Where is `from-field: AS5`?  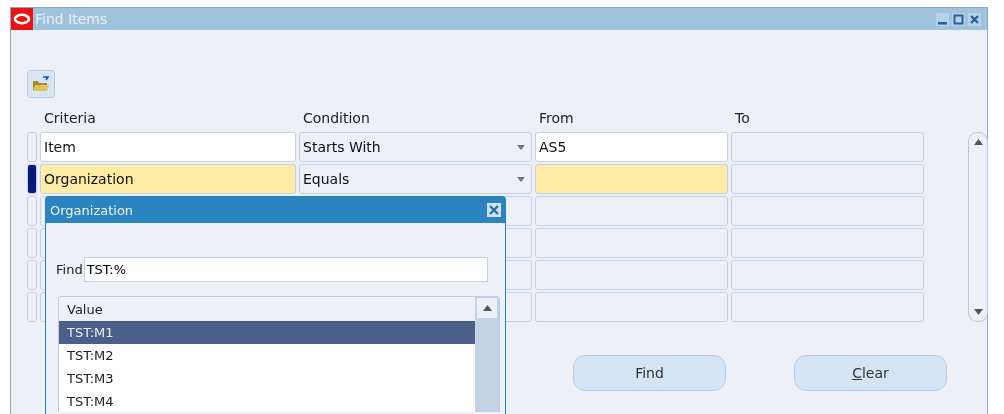
from-field: AS5 is located at coordinates (631, 147).